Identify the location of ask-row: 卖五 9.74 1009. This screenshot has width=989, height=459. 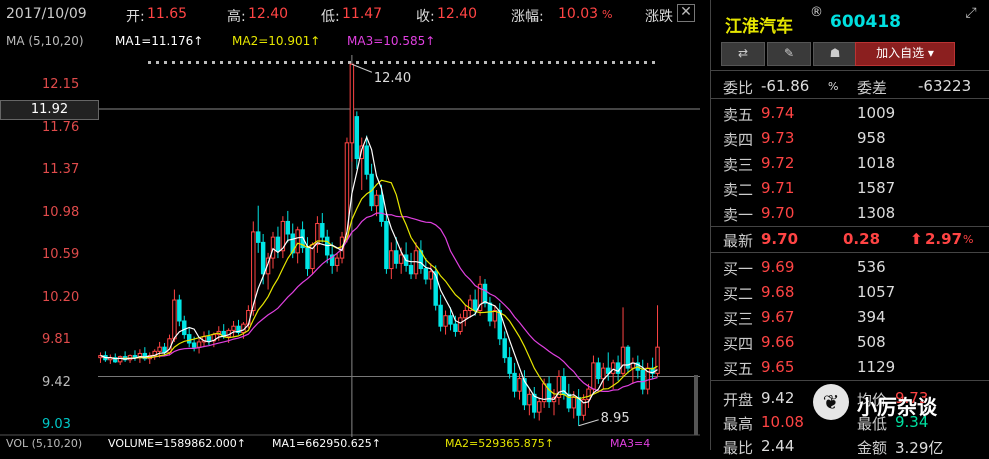
(850, 113).